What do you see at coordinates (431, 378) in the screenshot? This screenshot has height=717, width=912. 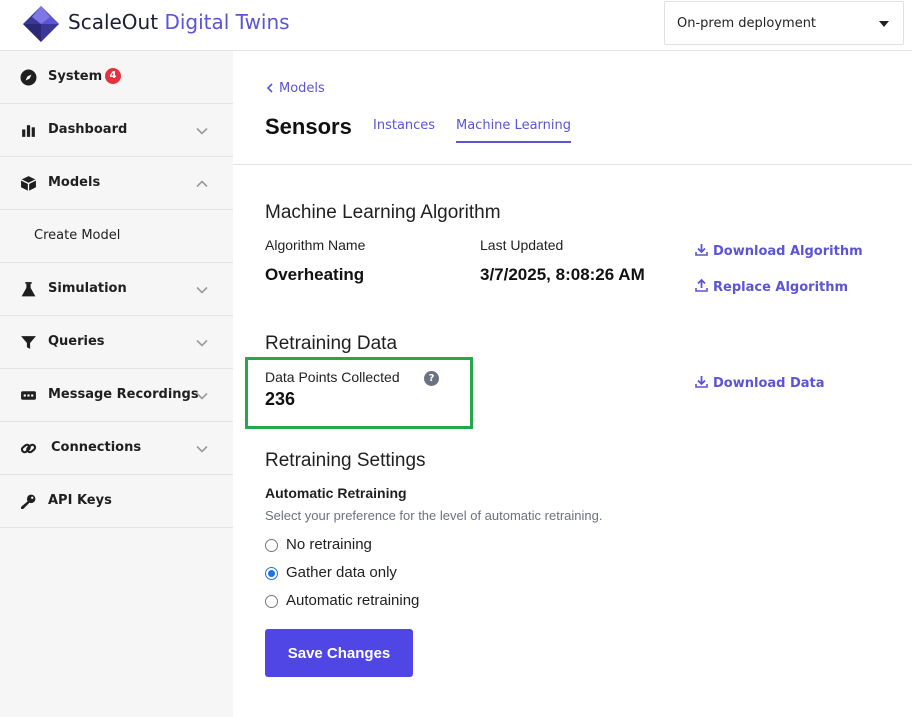 I see `help-icon: ?` at bounding box center [431, 378].